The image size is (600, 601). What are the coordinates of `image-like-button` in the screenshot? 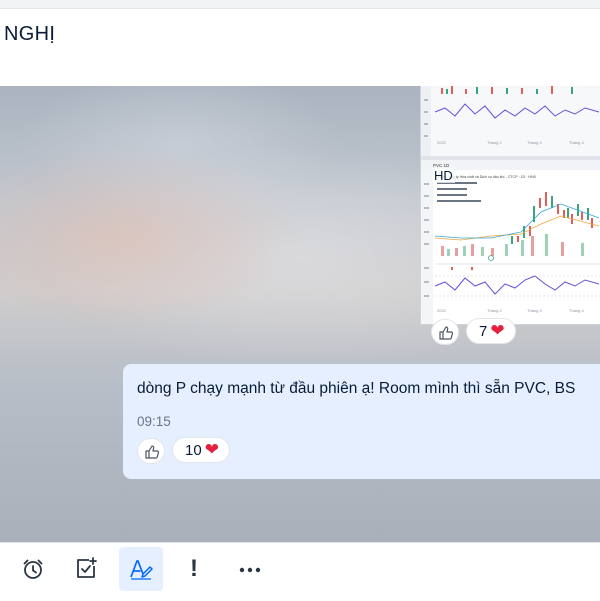 It's located at (445, 332).